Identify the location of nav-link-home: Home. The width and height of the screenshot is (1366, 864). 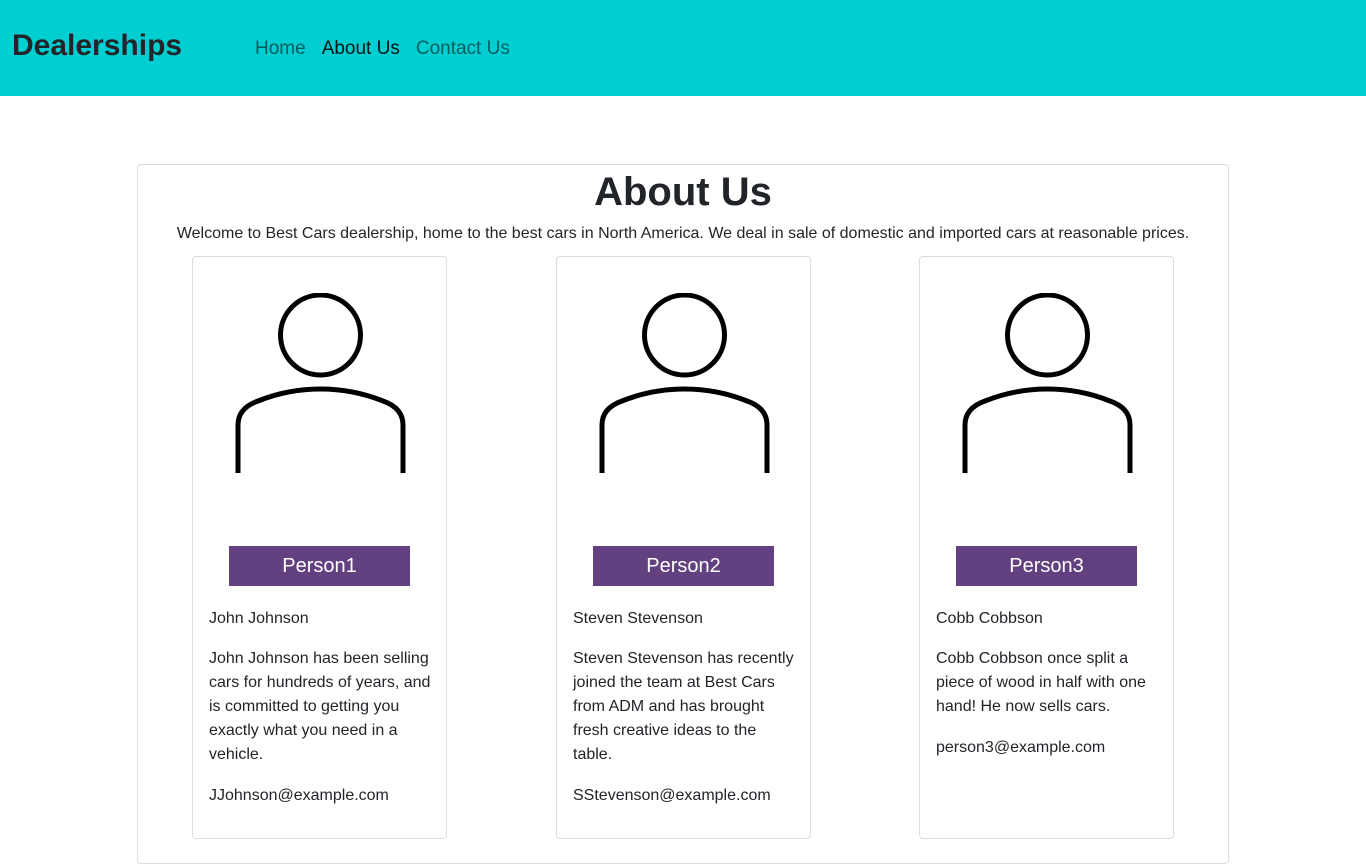
(280, 49).